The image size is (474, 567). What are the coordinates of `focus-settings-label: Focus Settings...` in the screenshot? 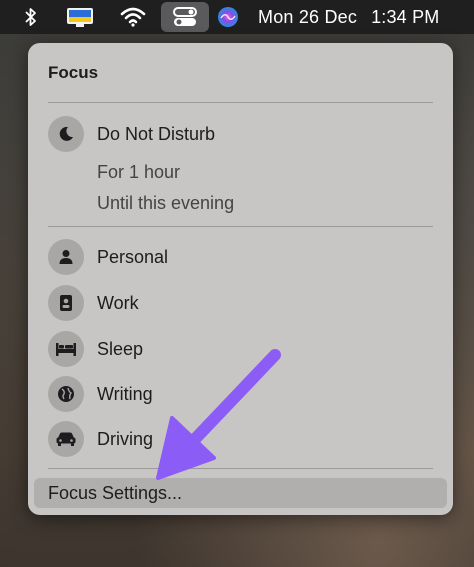 It's located at (115, 493).